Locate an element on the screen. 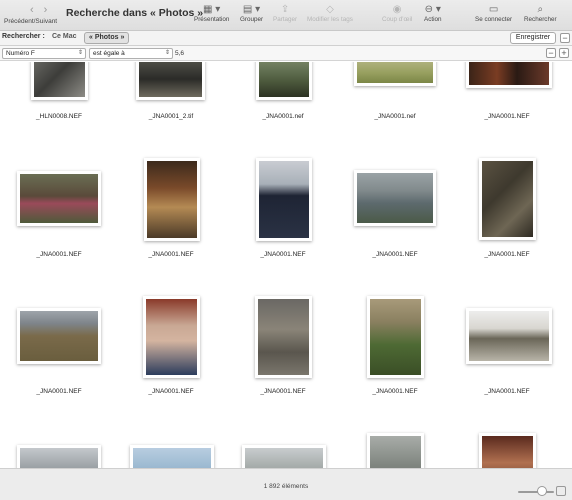 The image size is (572, 500). remove-criteria-button: − is located at coordinates (551, 53).